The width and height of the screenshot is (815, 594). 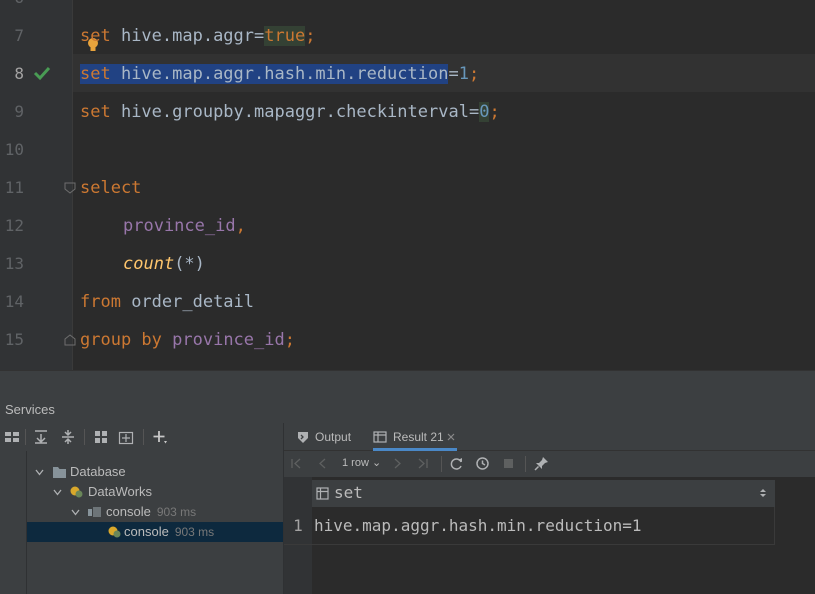 I want to click on code-line-12: province_id,, so click(x=184, y=226).